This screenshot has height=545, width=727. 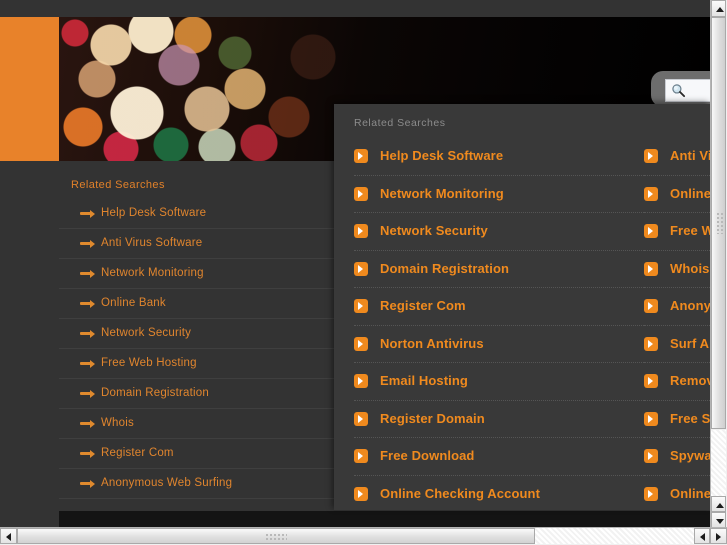 I want to click on overlay-item-label: Register Com, so click(x=423, y=305).